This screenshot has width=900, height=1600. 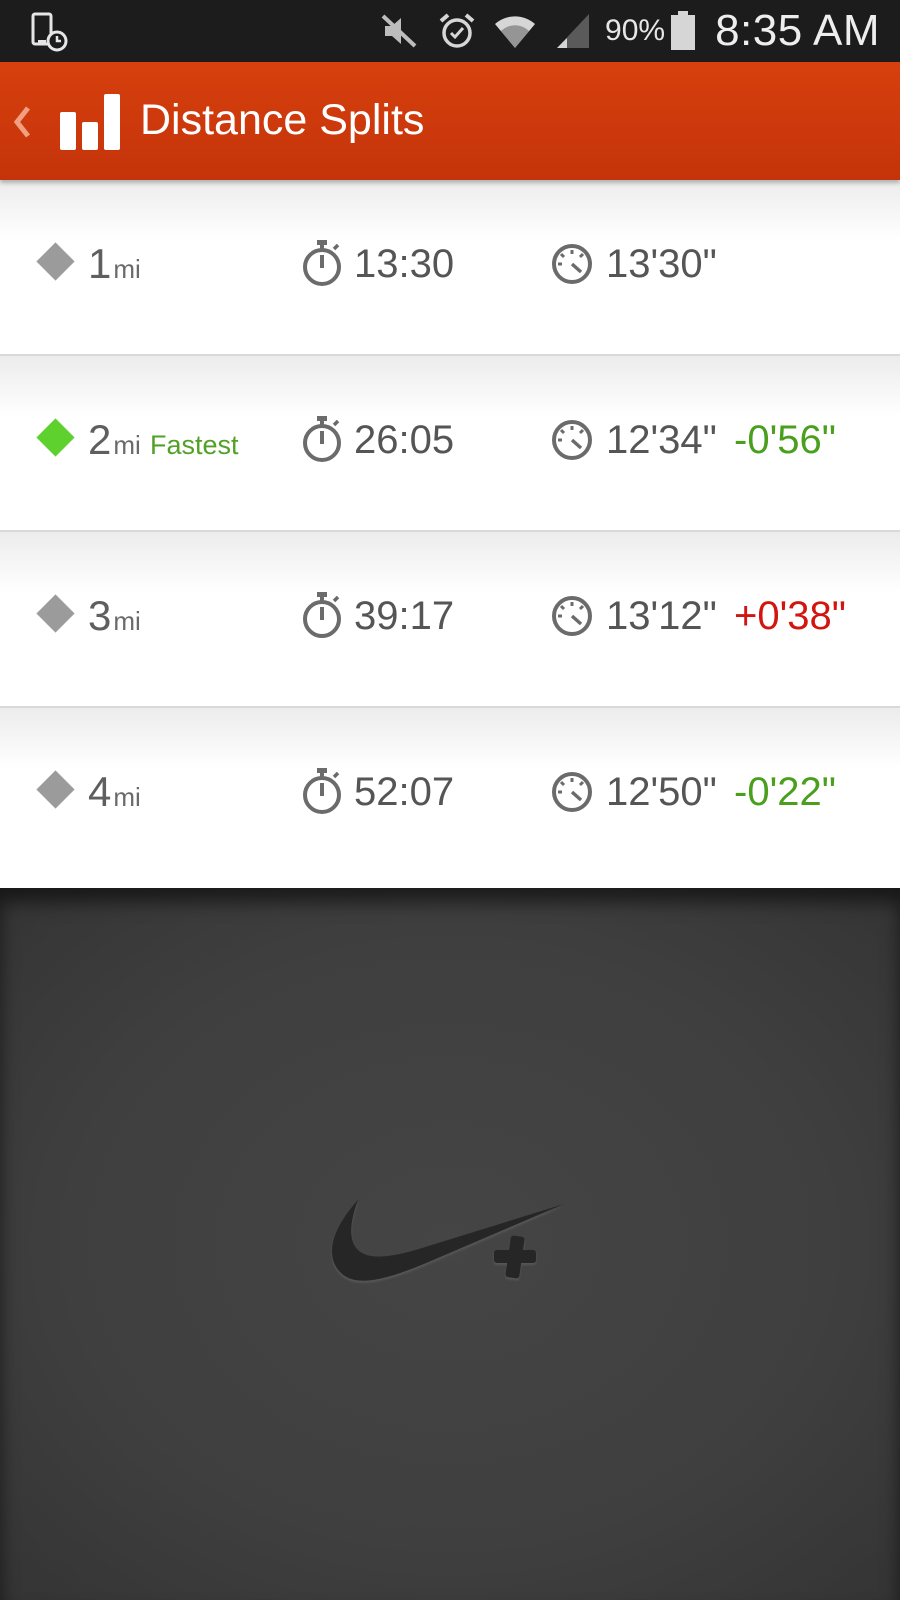 I want to click on split-distance: 4mi, so click(x=114, y=791).